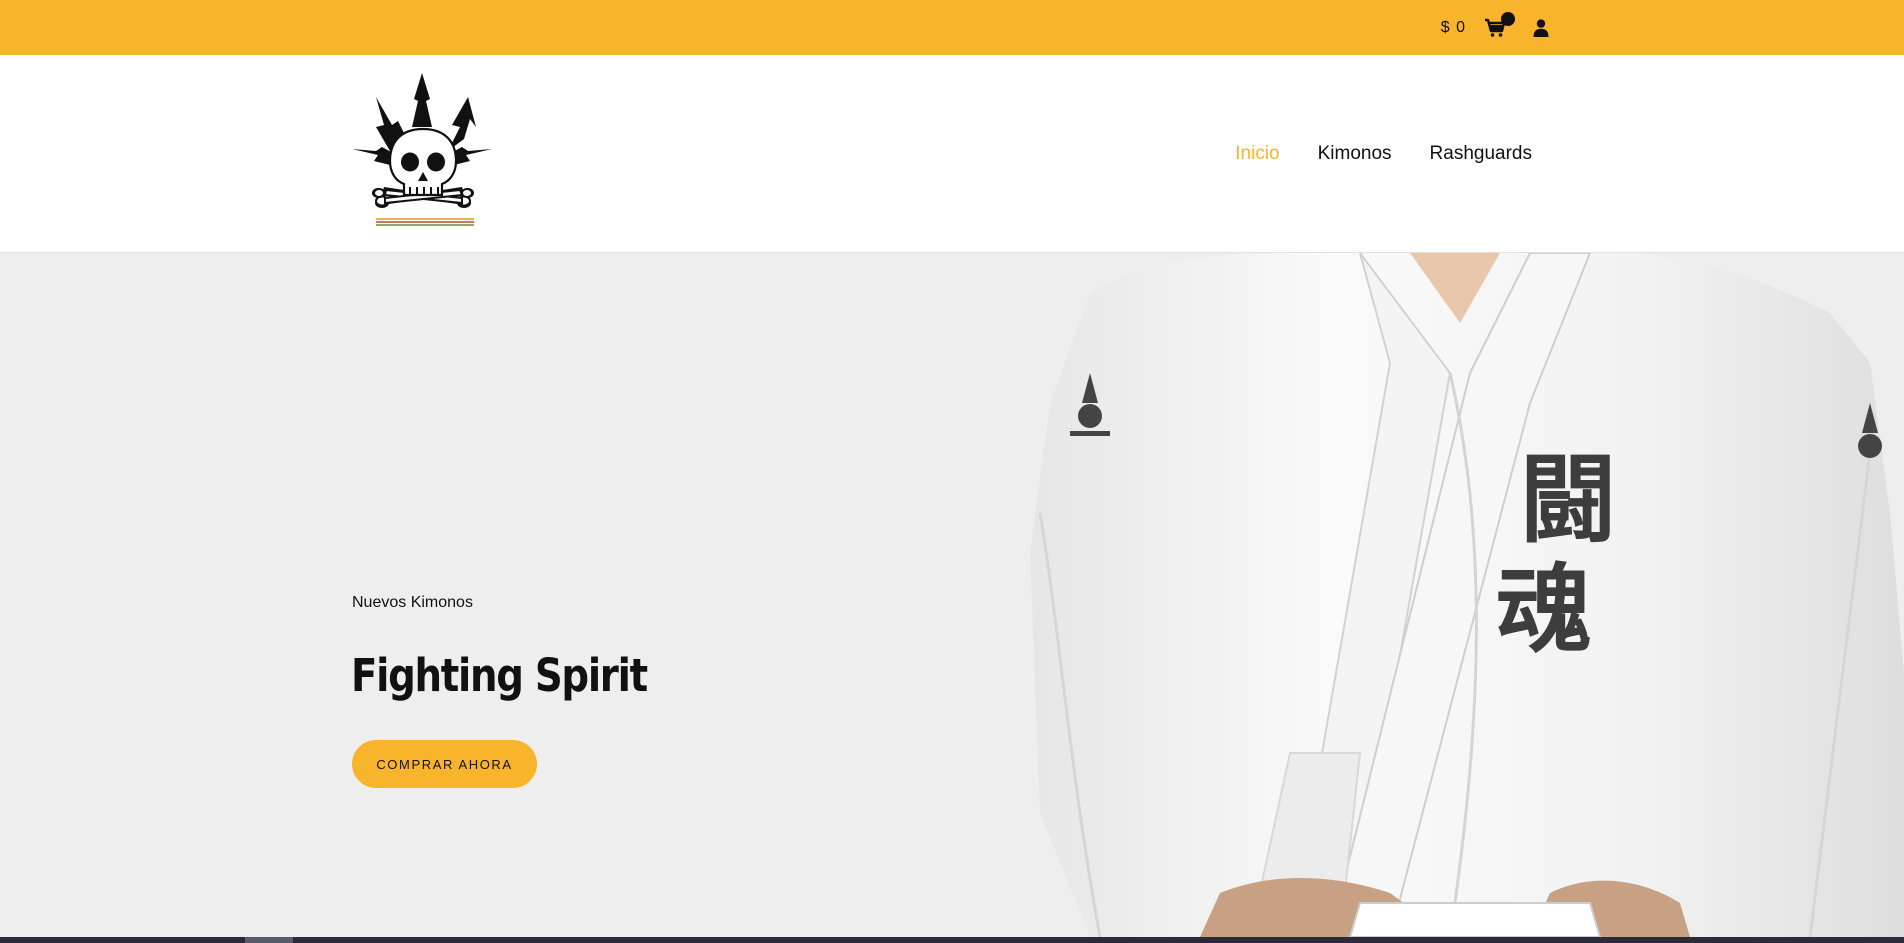 The width and height of the screenshot is (1904, 943). I want to click on nav-item-inicio: Inicio, so click(1257, 154).